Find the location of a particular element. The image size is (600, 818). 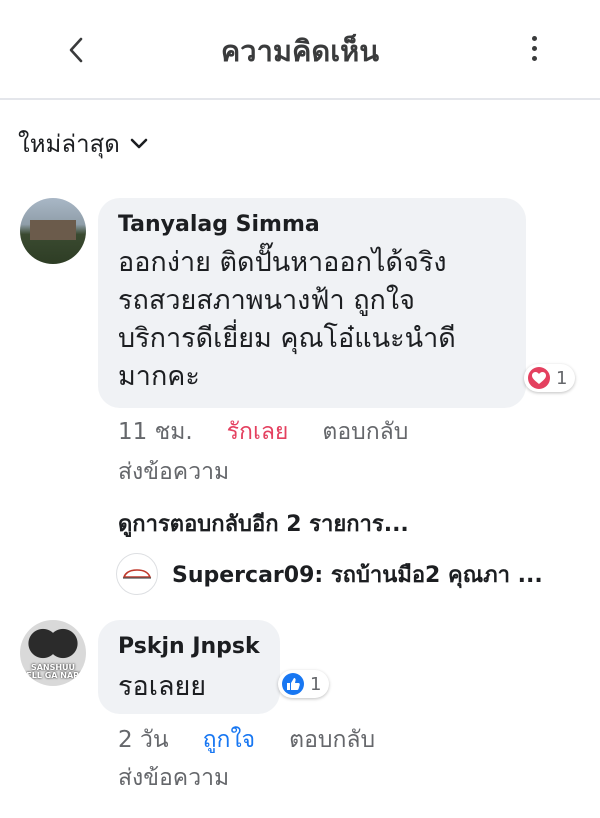

comment-line: ออกง่าย ติดปั๊นหาออกได้จริง is located at coordinates (282, 262).